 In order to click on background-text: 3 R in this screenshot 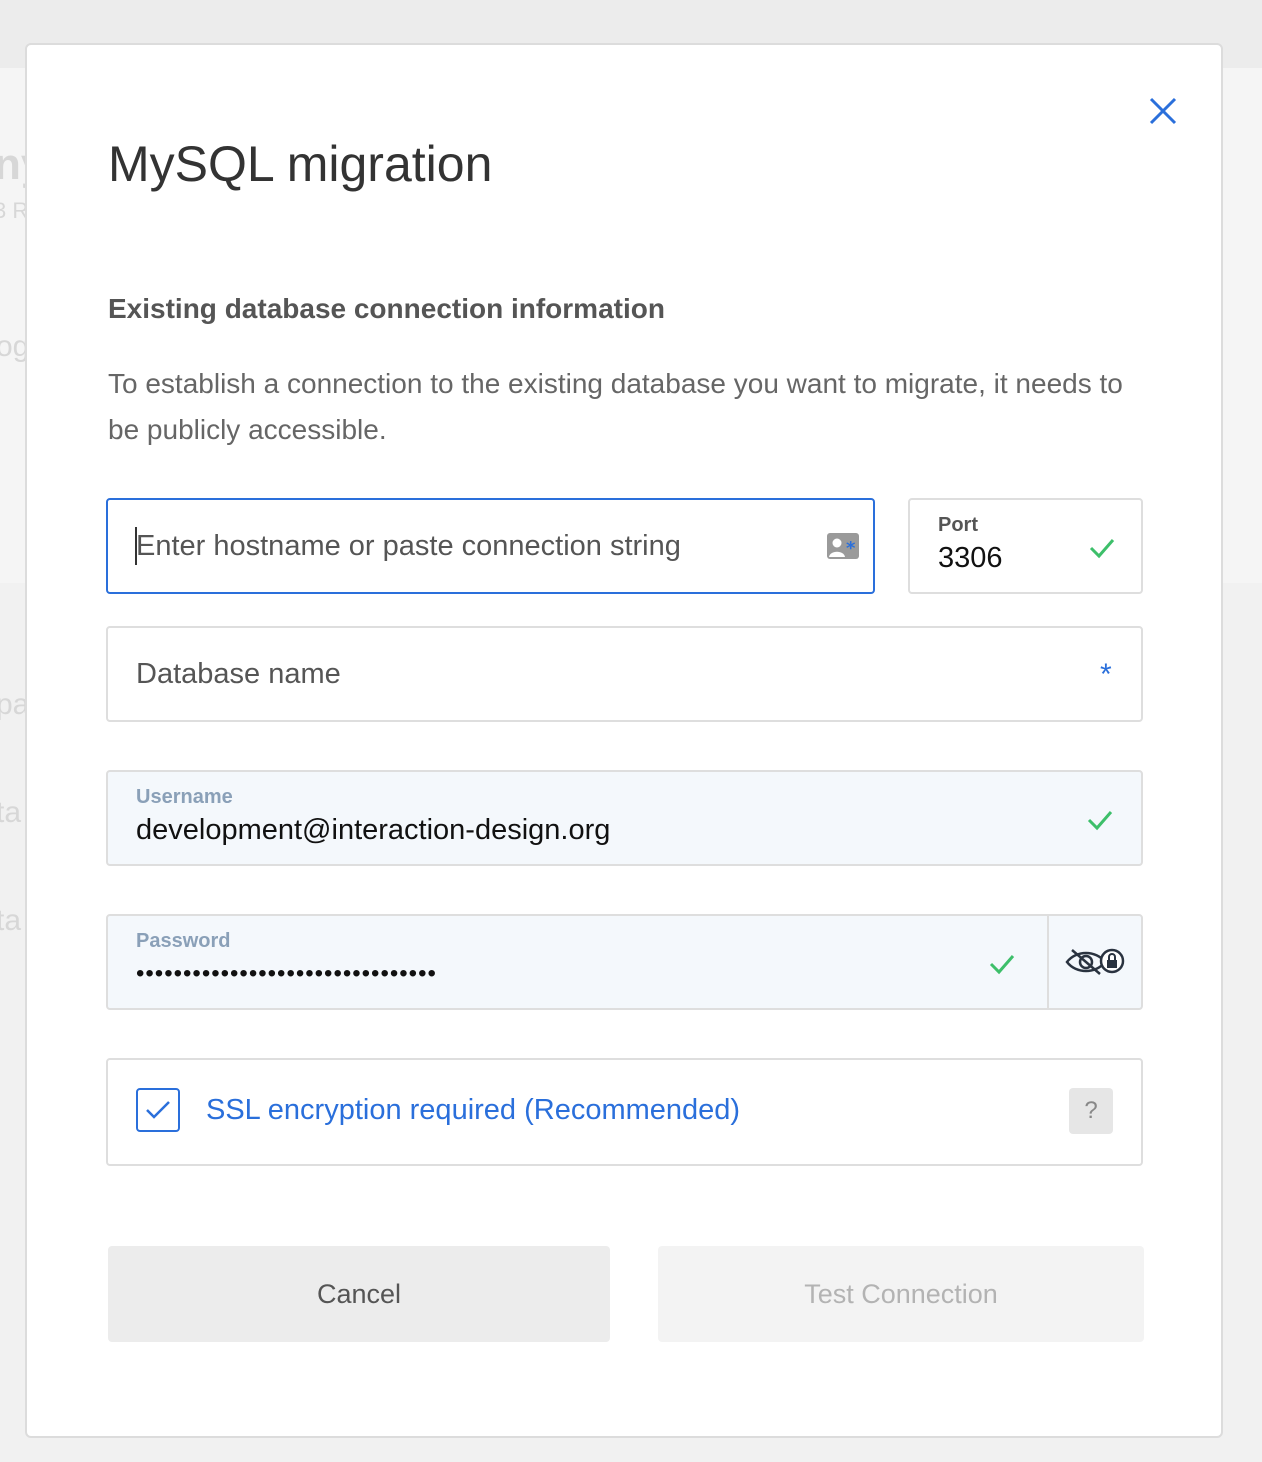, I will do `click(14, 210)`.